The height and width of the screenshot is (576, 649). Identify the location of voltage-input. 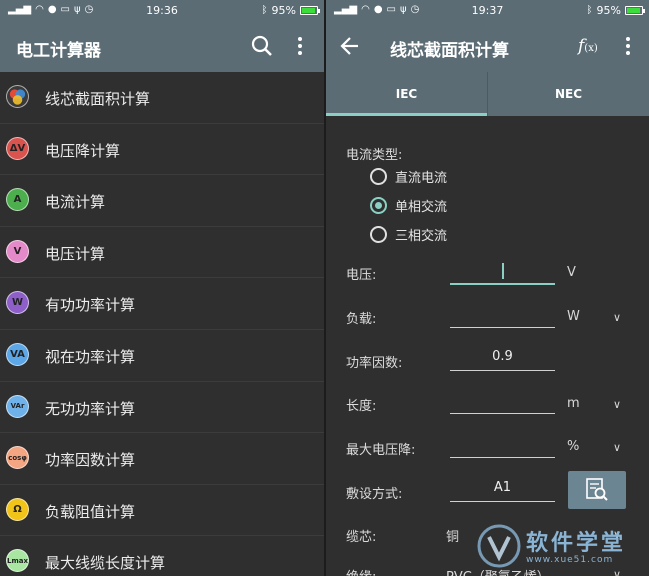
(502, 272).